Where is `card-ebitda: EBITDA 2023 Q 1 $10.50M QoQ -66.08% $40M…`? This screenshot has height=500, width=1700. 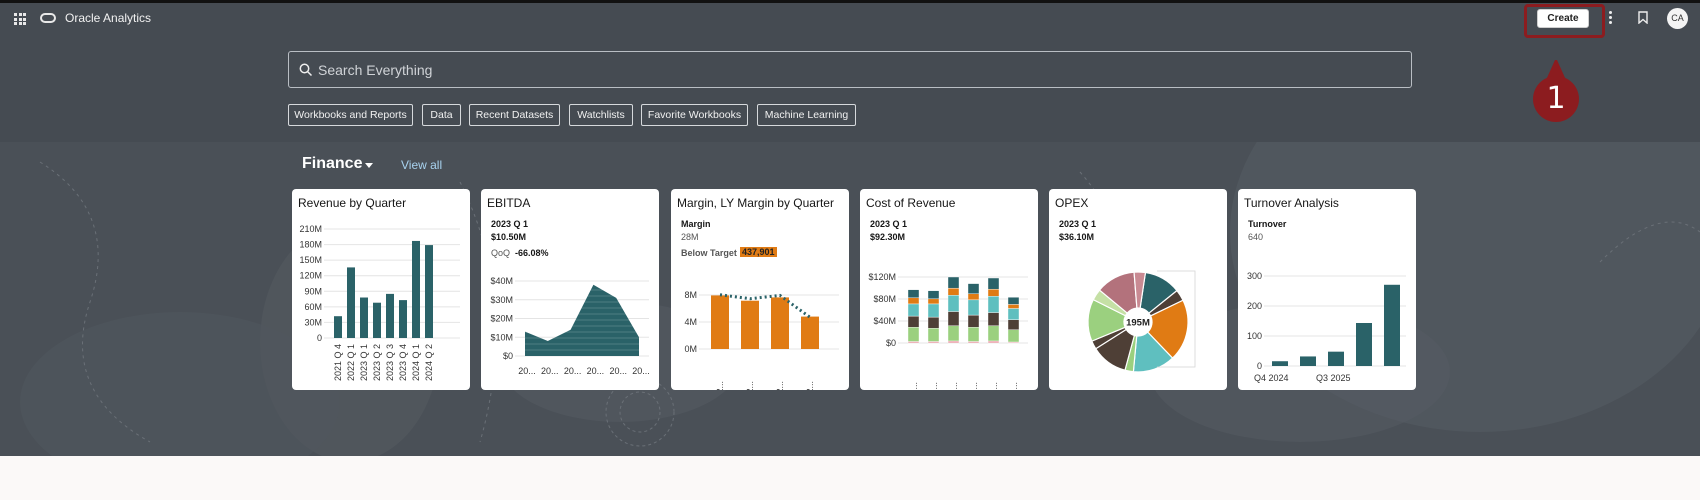
card-ebitda: EBITDA 2023 Q 1 $10.50M QoQ -66.08% $40M… is located at coordinates (570, 289).